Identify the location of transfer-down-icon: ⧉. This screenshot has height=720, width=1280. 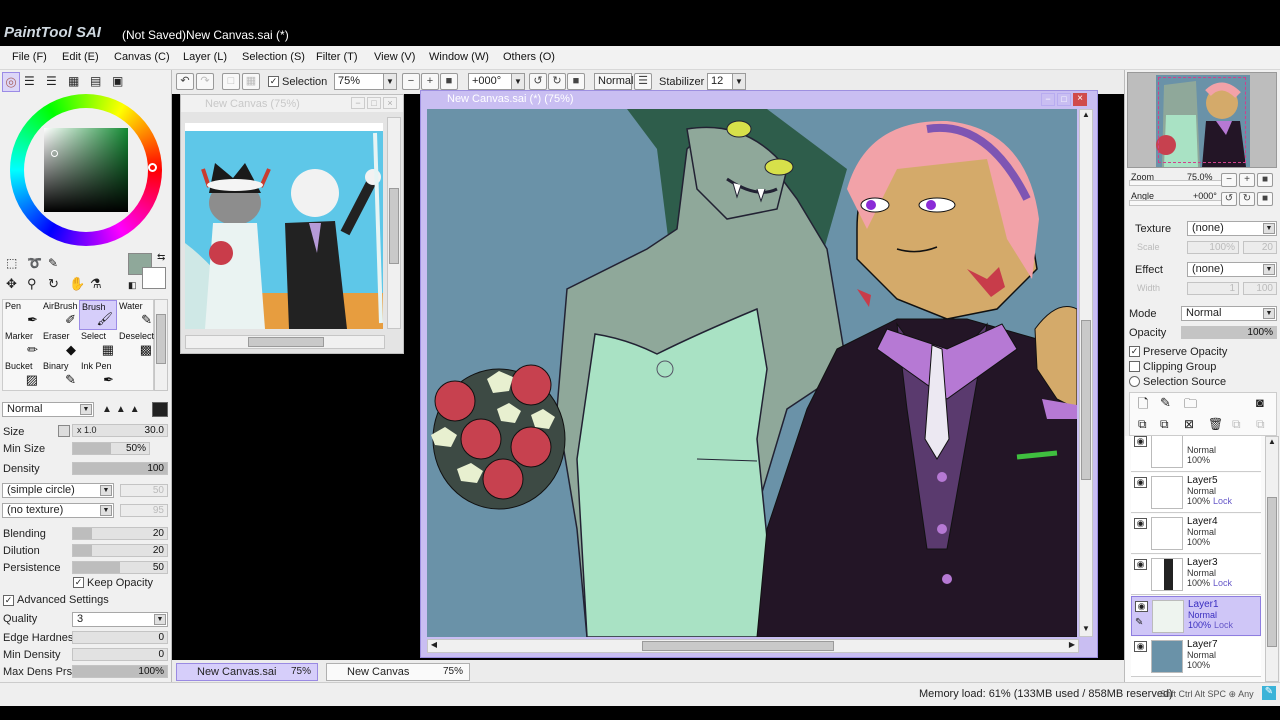
(1142, 424).